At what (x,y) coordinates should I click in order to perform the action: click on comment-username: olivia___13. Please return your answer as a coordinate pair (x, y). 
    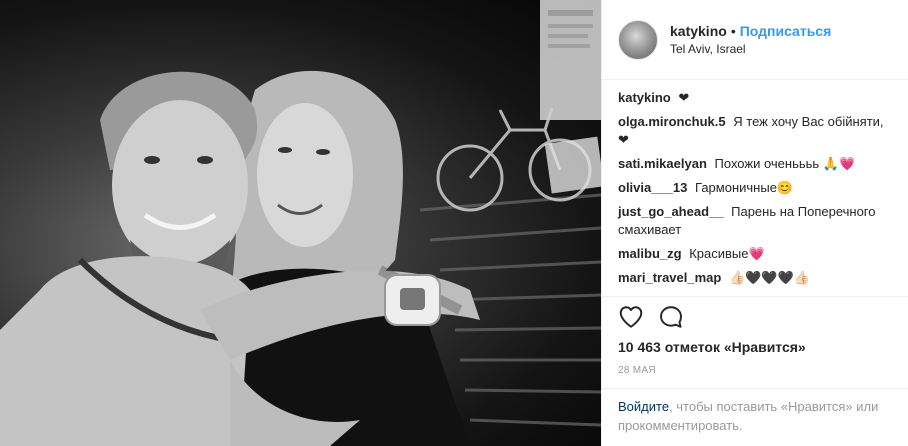
    Looking at the image, I should click on (652, 187).